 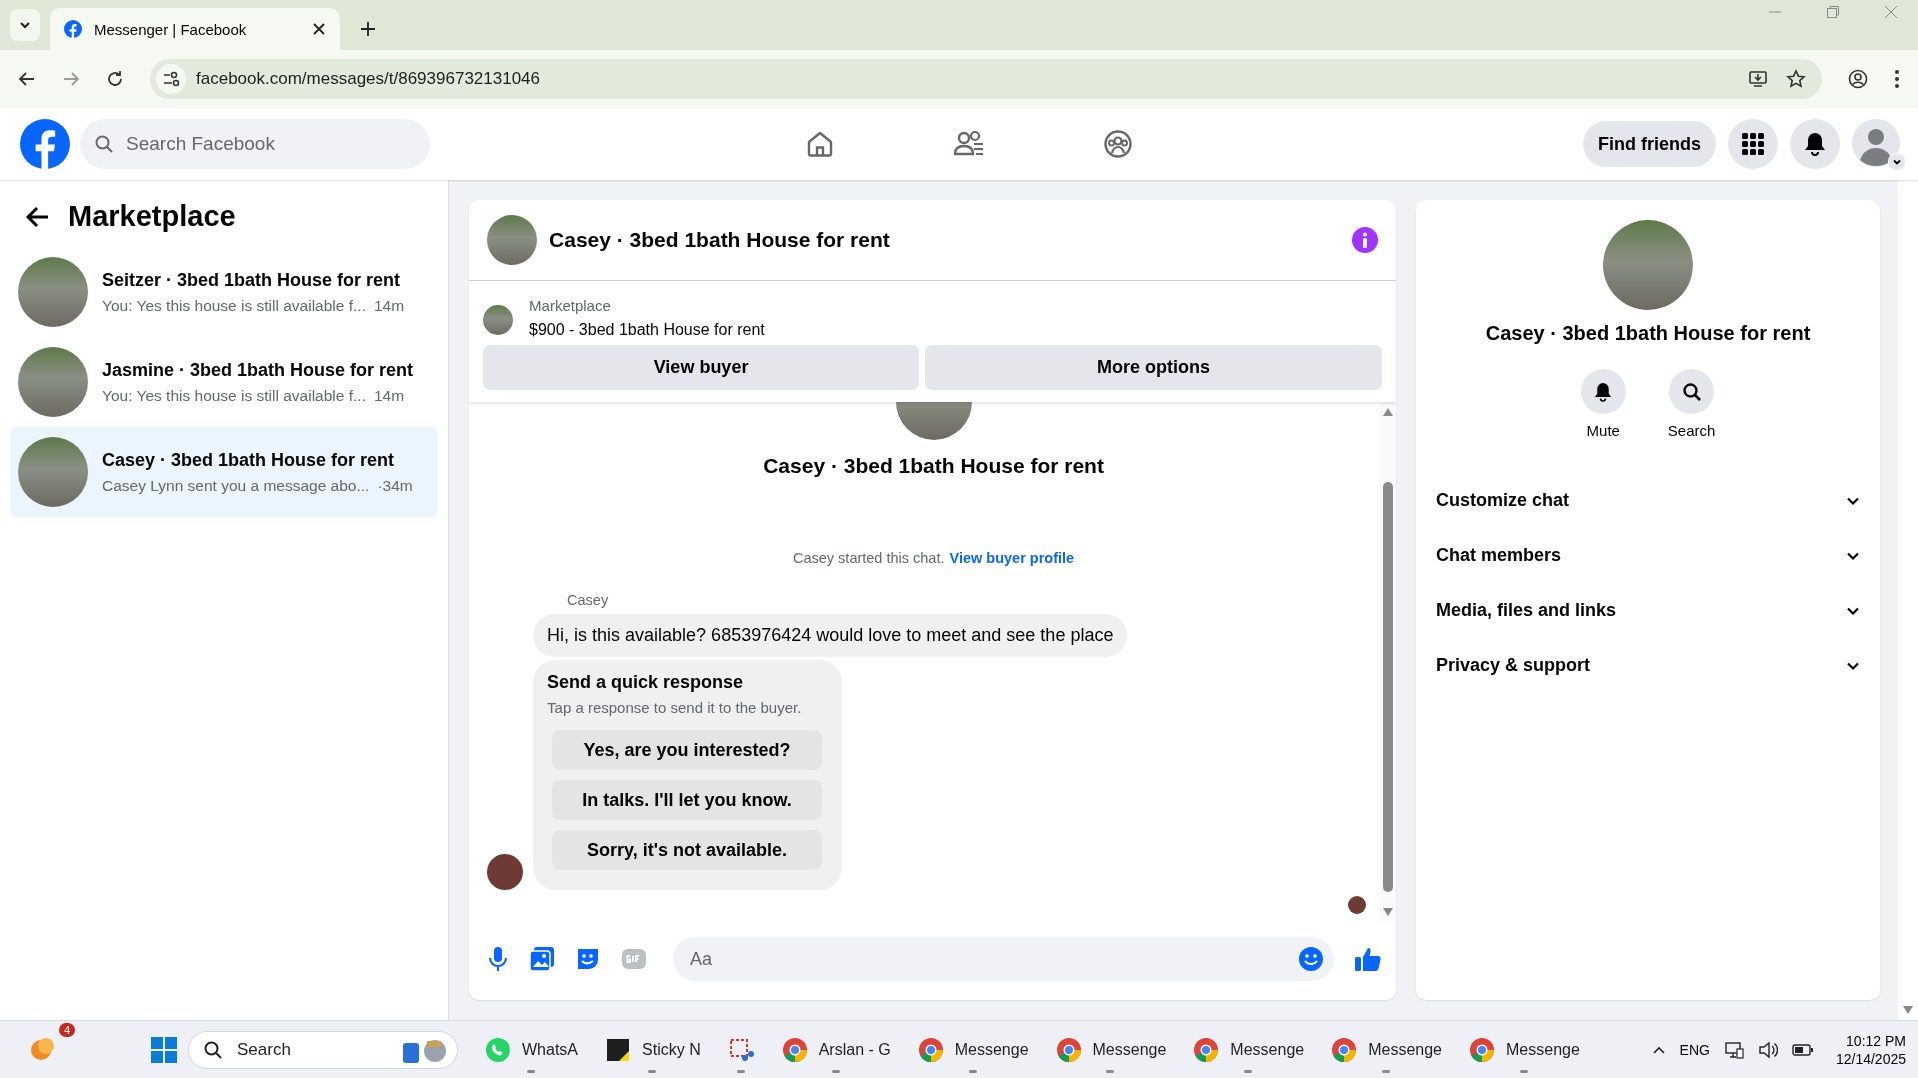 I want to click on scroll-up-icon, so click(x=1388, y=412).